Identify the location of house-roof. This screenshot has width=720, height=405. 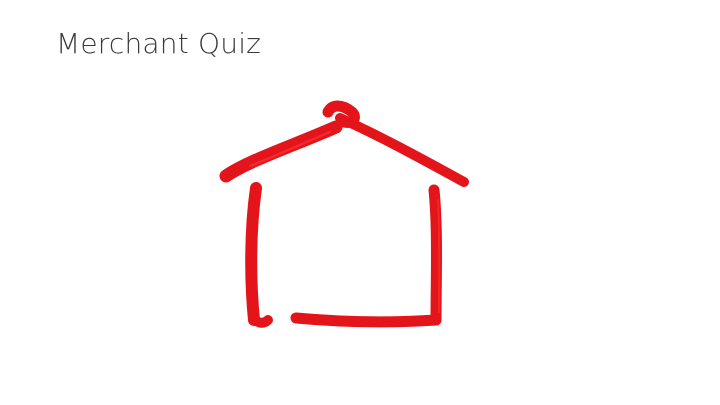
(344, 143).